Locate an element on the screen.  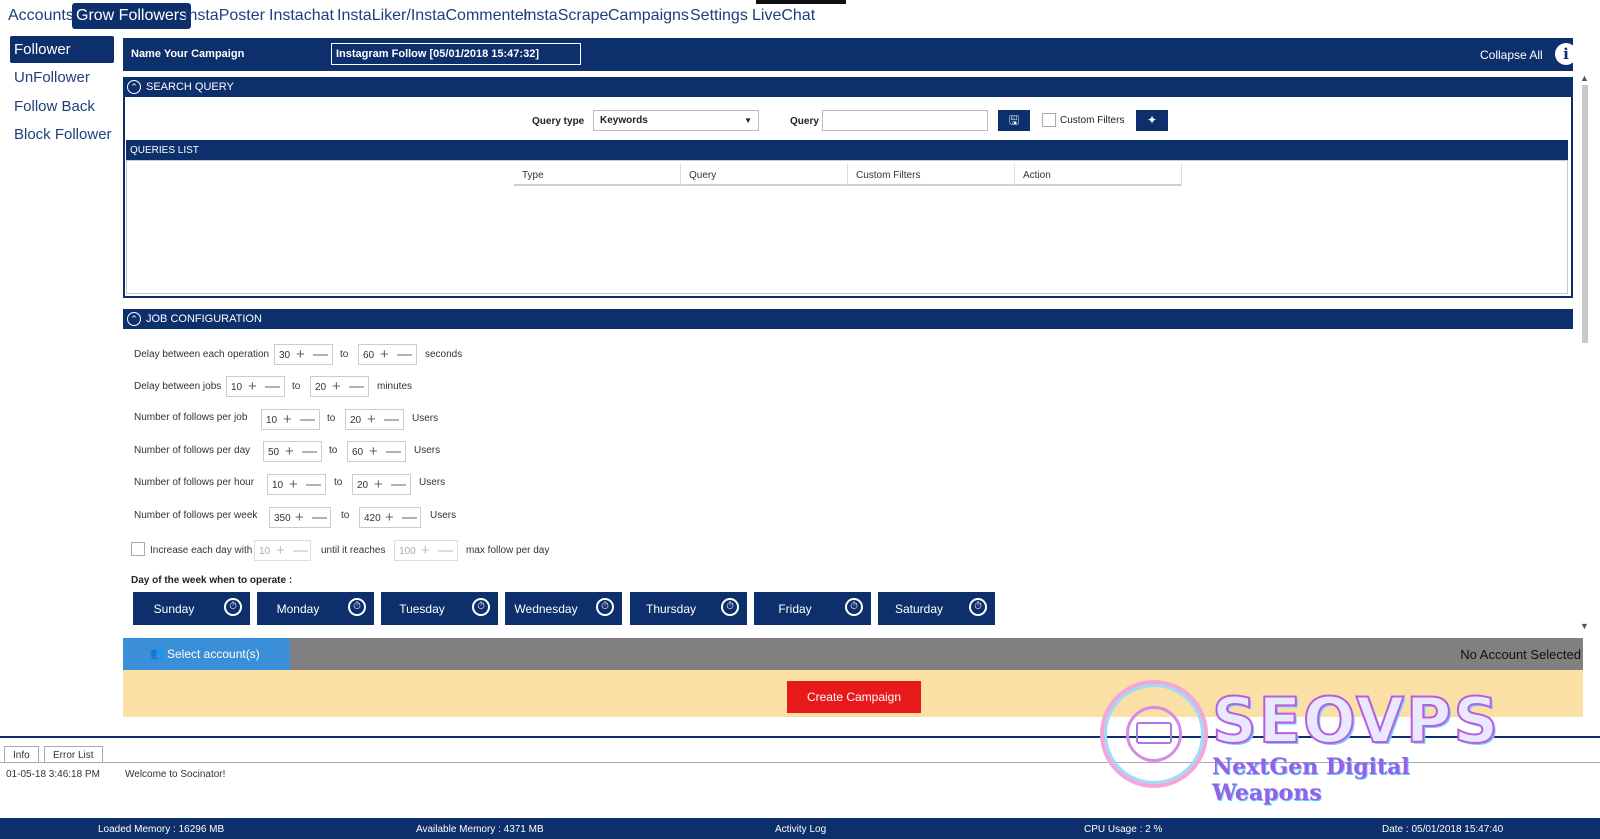
campaign-name-input: Instagram Follow [05/01/2018 15:47:32] is located at coordinates (456, 54).